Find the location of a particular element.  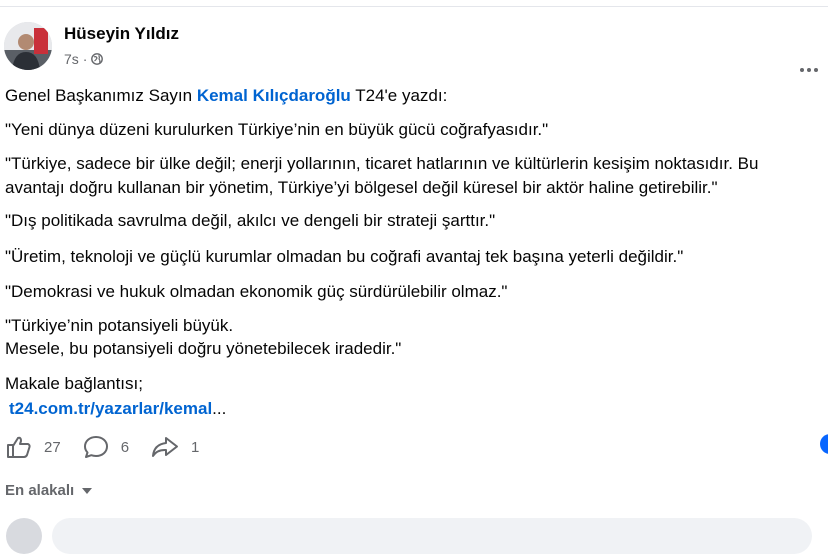

like-icon is located at coordinates (19, 447).